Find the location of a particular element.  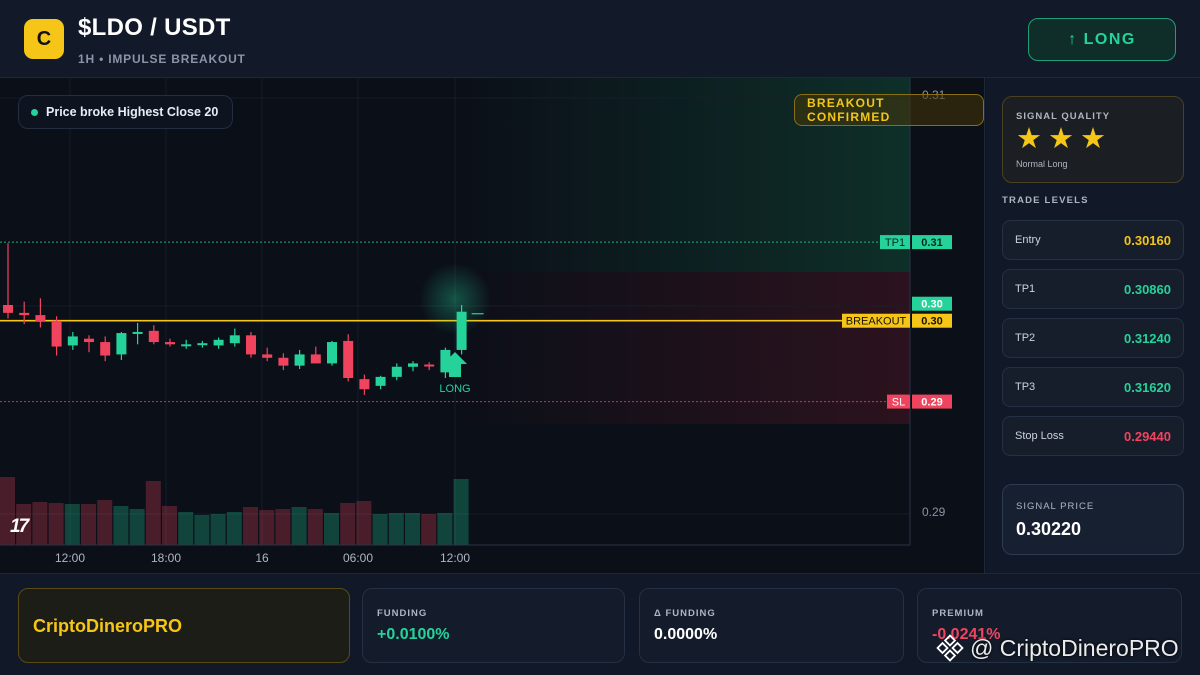

funding-title: FUNDING is located at coordinates (402, 613).